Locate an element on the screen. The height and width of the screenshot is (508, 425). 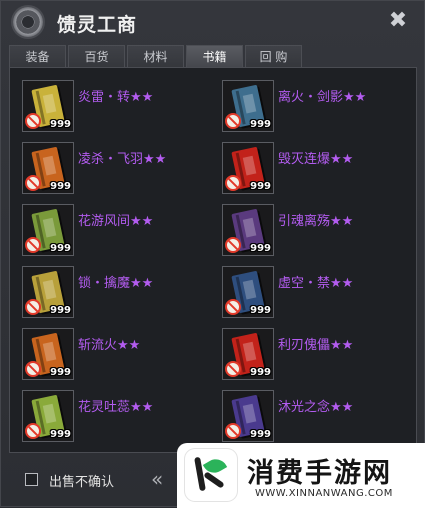
item-name: 凌杀・飞羽★★ is located at coordinates (122, 159).